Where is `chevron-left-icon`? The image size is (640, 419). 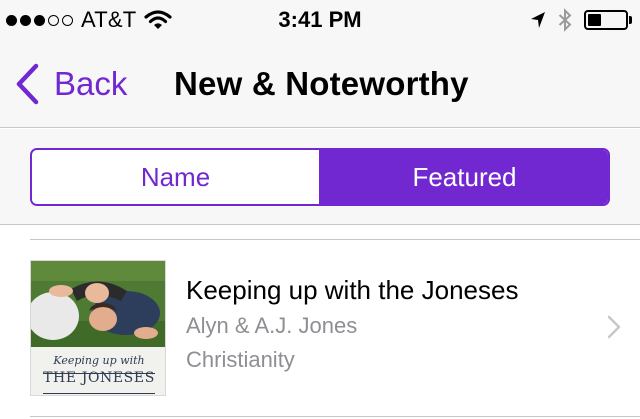 chevron-left-icon is located at coordinates (27, 84).